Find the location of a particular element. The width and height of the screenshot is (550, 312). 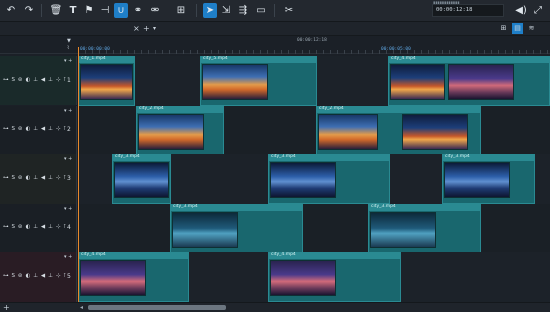

horizontal-scrollbar: + ◂ is located at coordinates (275, 307).